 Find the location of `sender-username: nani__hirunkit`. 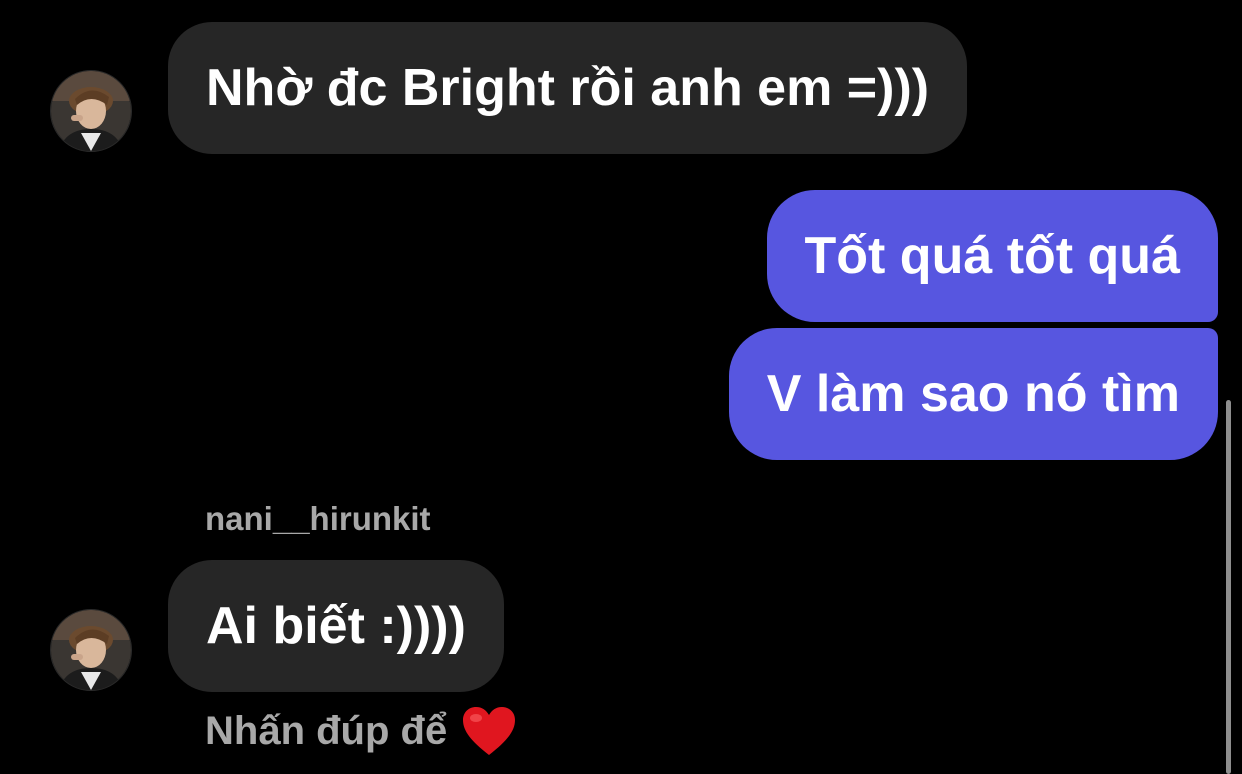

sender-username: nani__hirunkit is located at coordinates (318, 519).